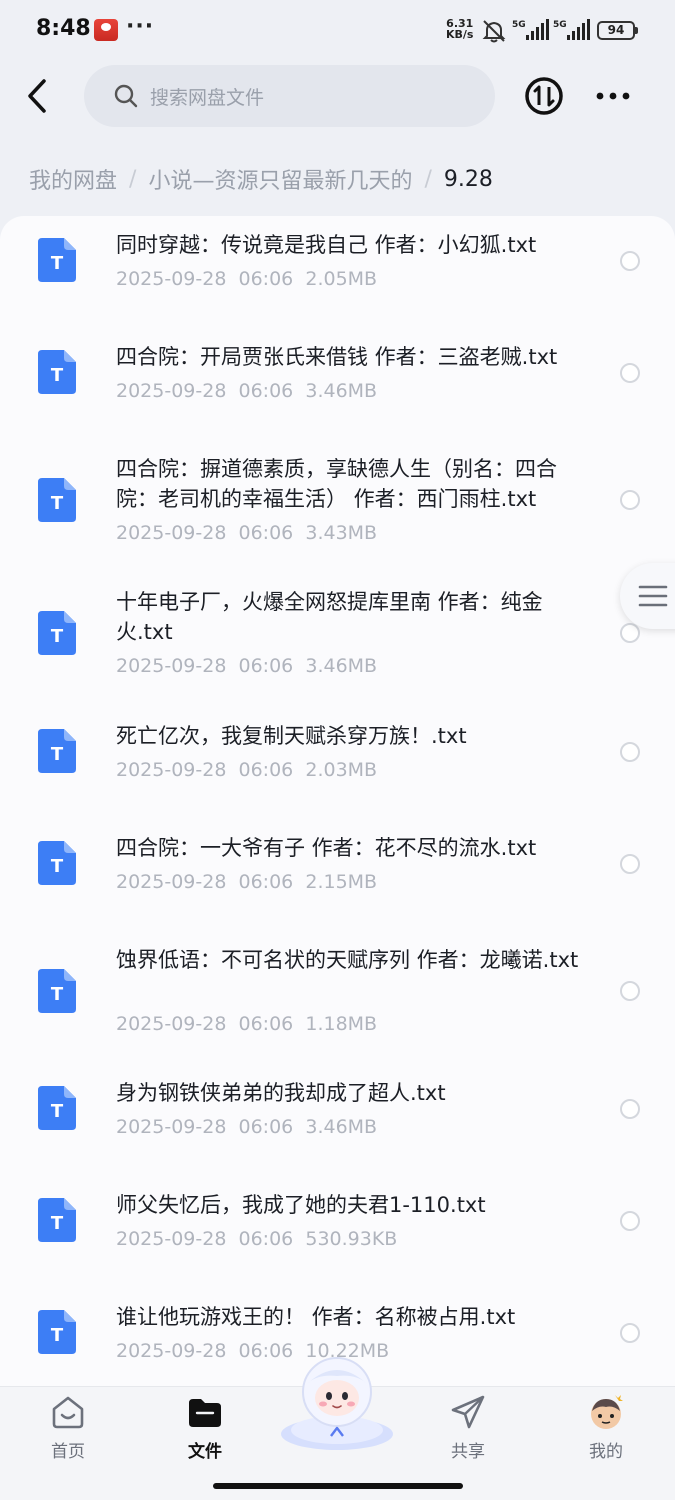  I want to click on file-name: 蚀界低语：不可名状的天赋序列 作者：龙曦诺.txt, so click(347, 960).